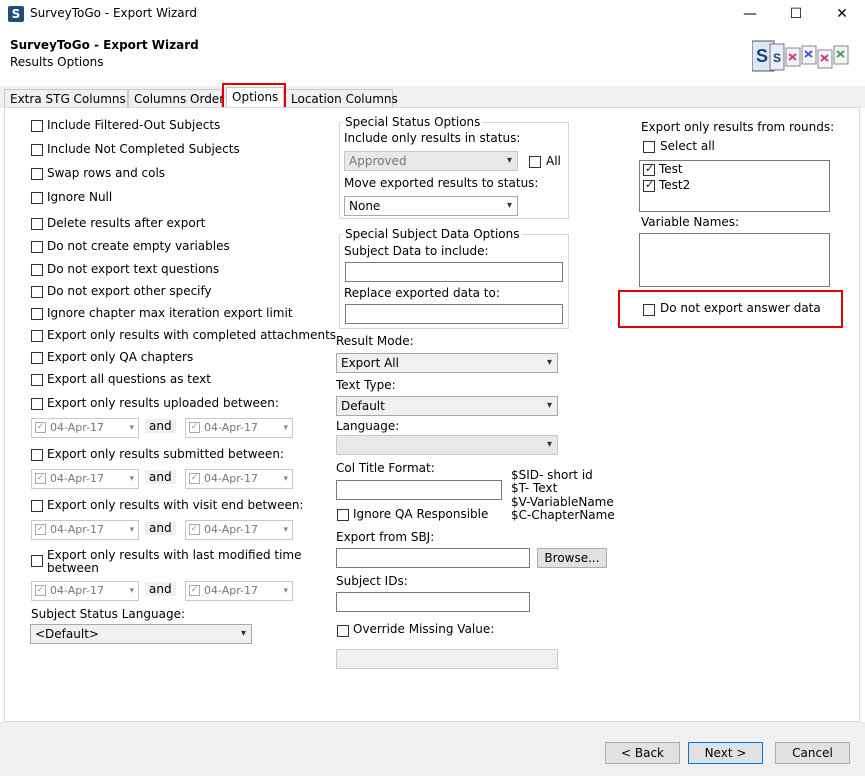 The width and height of the screenshot is (865, 776). Describe the element at coordinates (552, 475) in the screenshot. I see `col-title-hint: $SID- short id` at that location.